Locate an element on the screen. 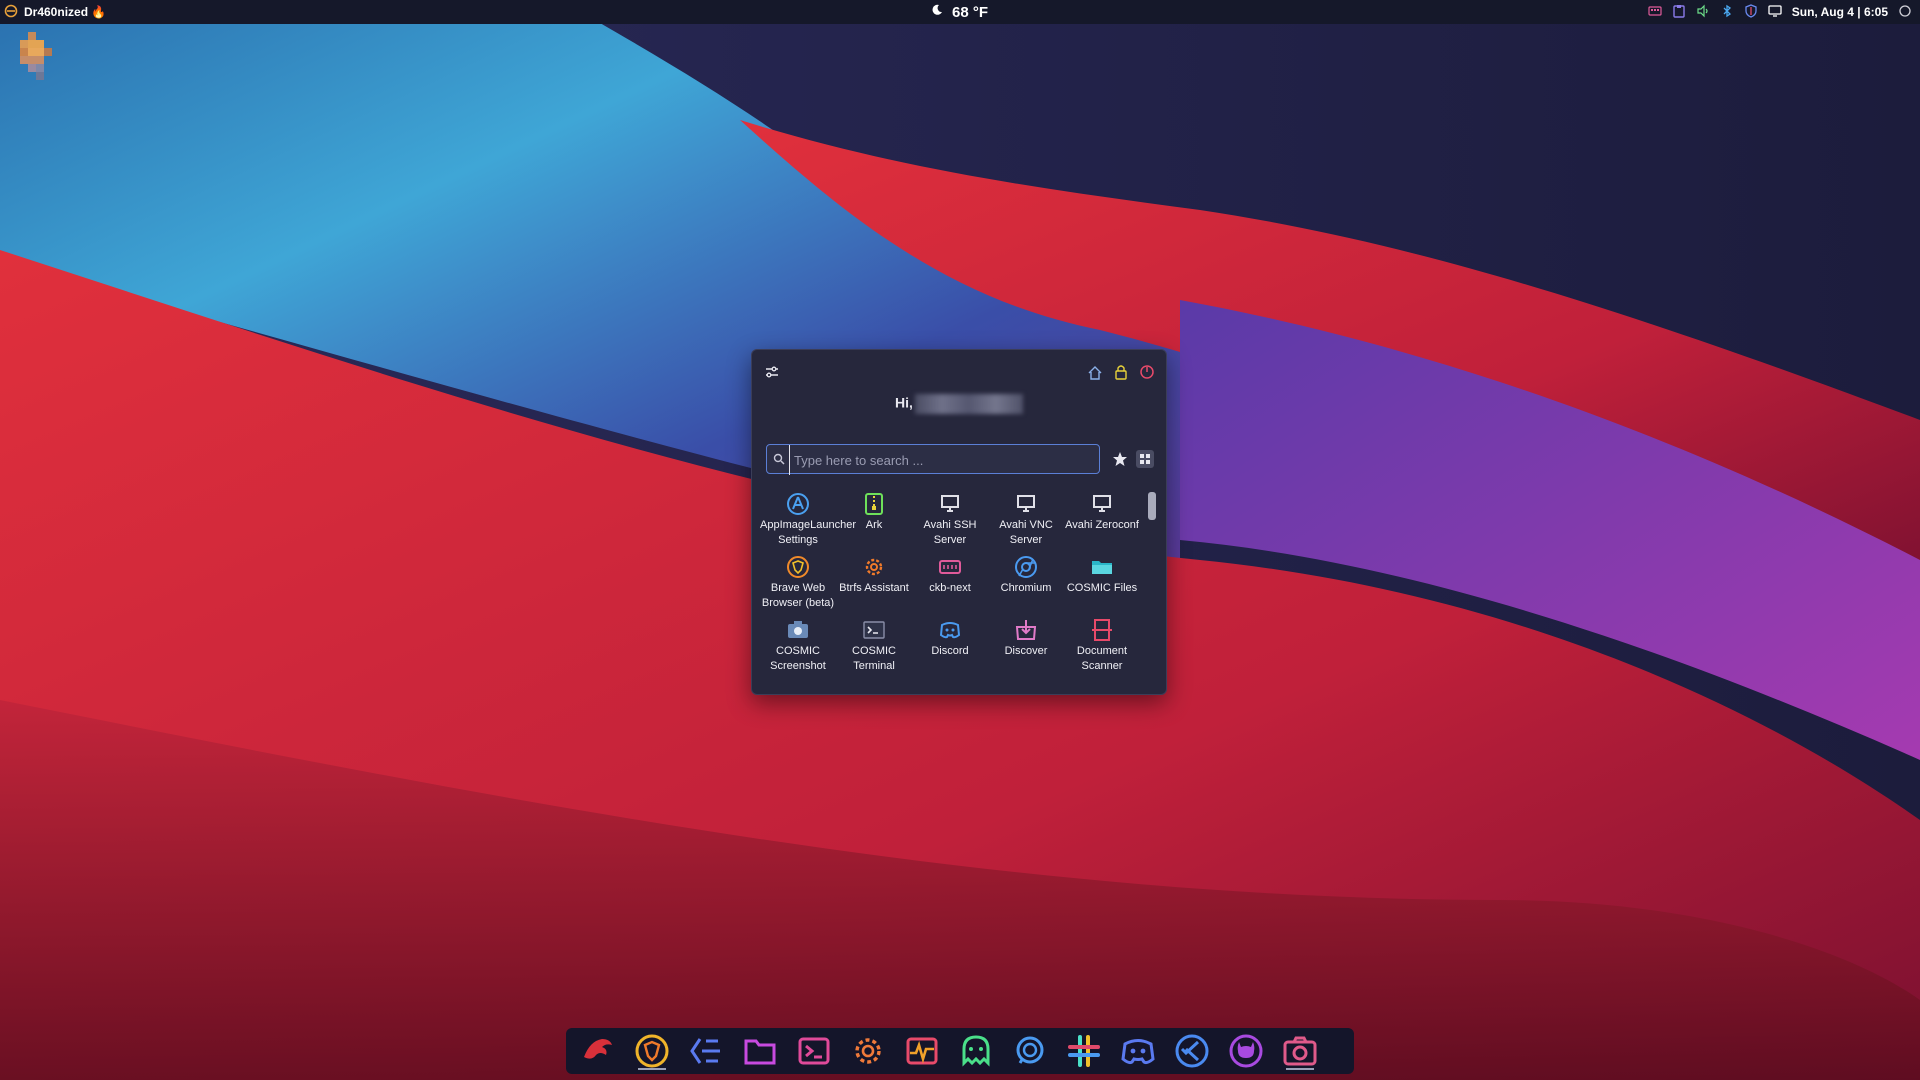 The image size is (1920, 1080). home-icon is located at coordinates (1095, 373).